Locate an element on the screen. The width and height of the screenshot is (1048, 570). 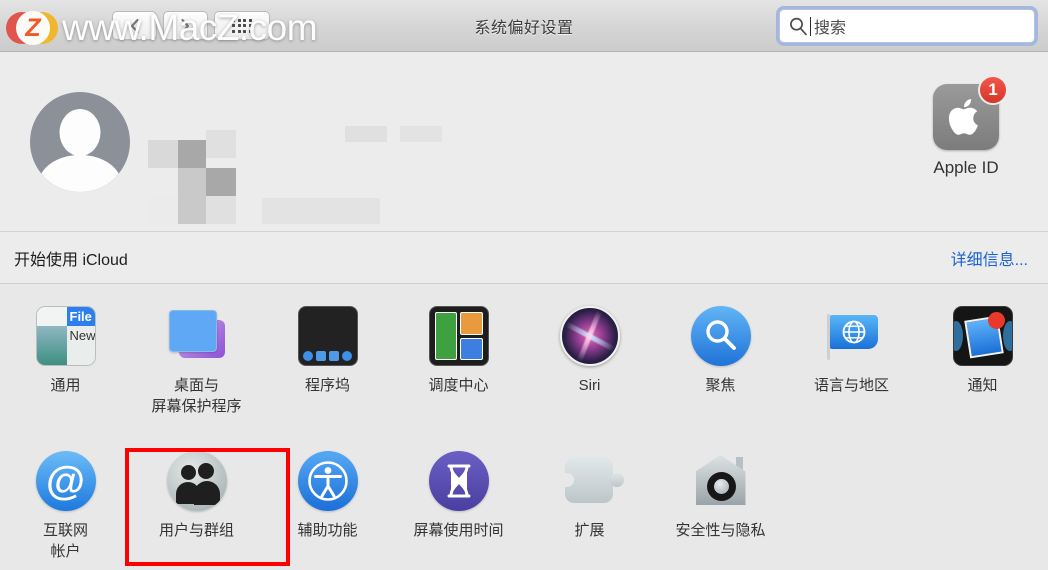
pane-screen-time: 屏幕使用时间 is located at coordinates (458, 508).